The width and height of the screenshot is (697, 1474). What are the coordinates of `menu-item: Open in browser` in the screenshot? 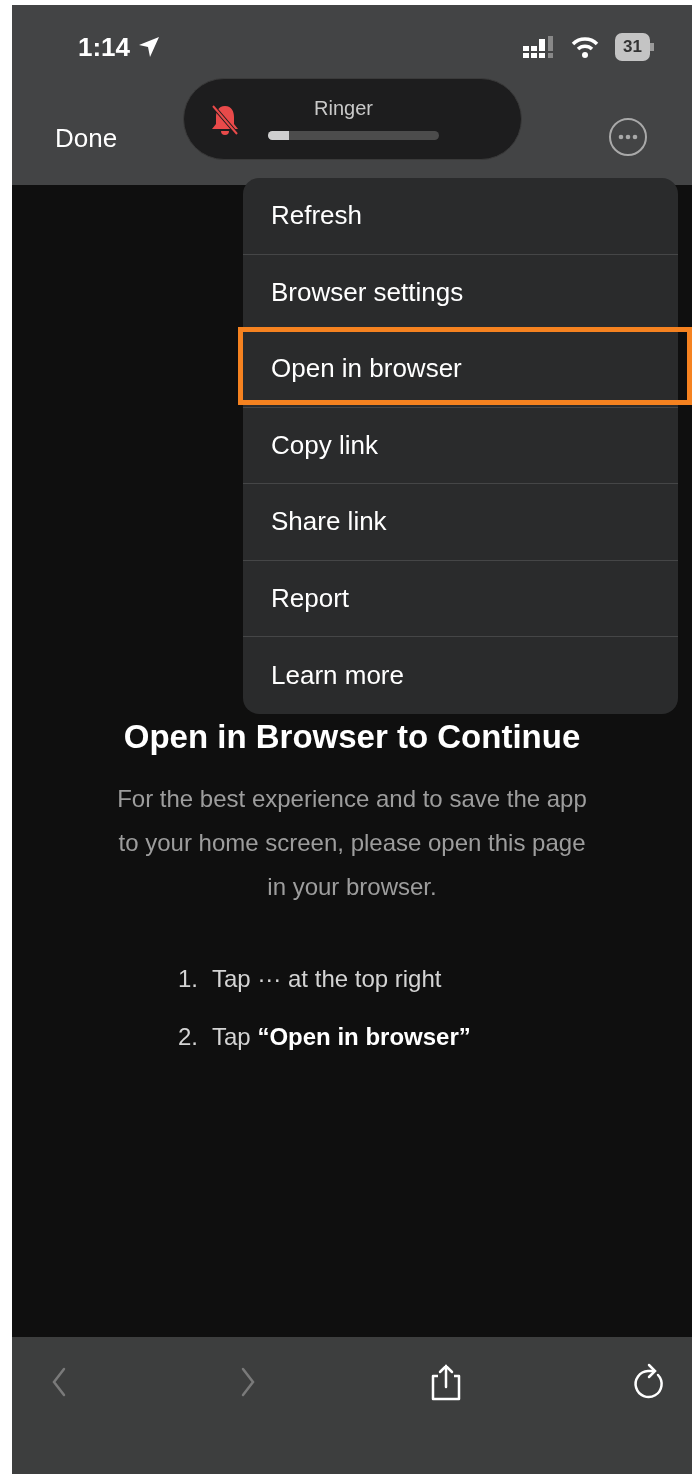 It's located at (460, 369).